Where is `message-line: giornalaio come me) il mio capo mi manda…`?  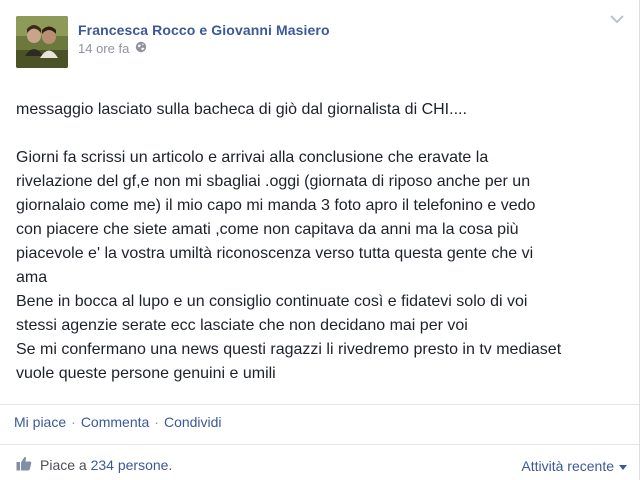
message-line: giornalaio come me) il mio capo mi manda… is located at coordinates (276, 205).